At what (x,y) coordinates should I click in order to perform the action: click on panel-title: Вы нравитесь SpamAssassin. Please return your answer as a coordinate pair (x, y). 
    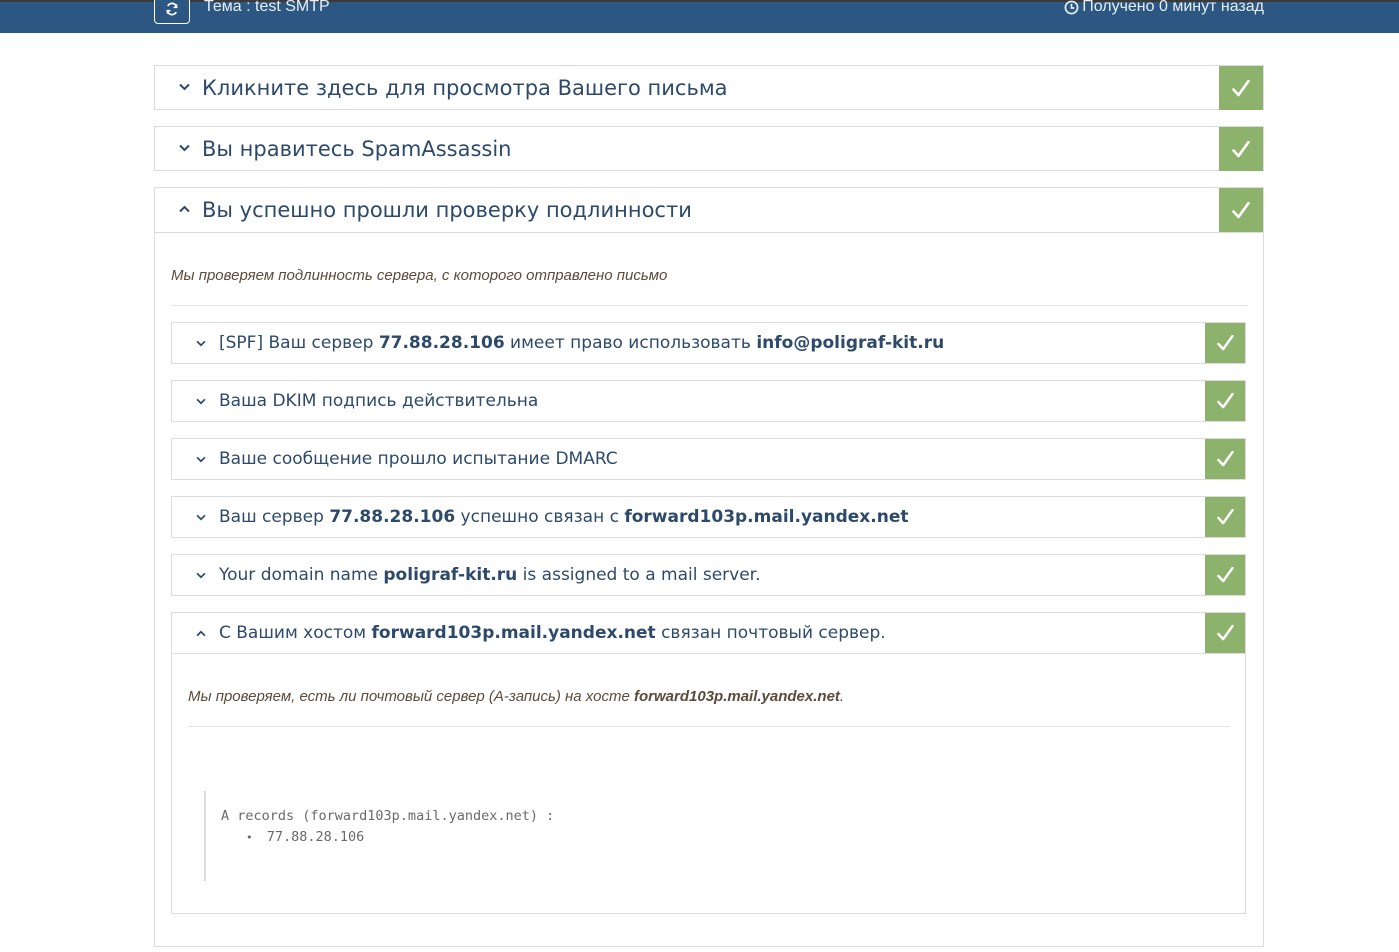
    Looking at the image, I should click on (357, 149).